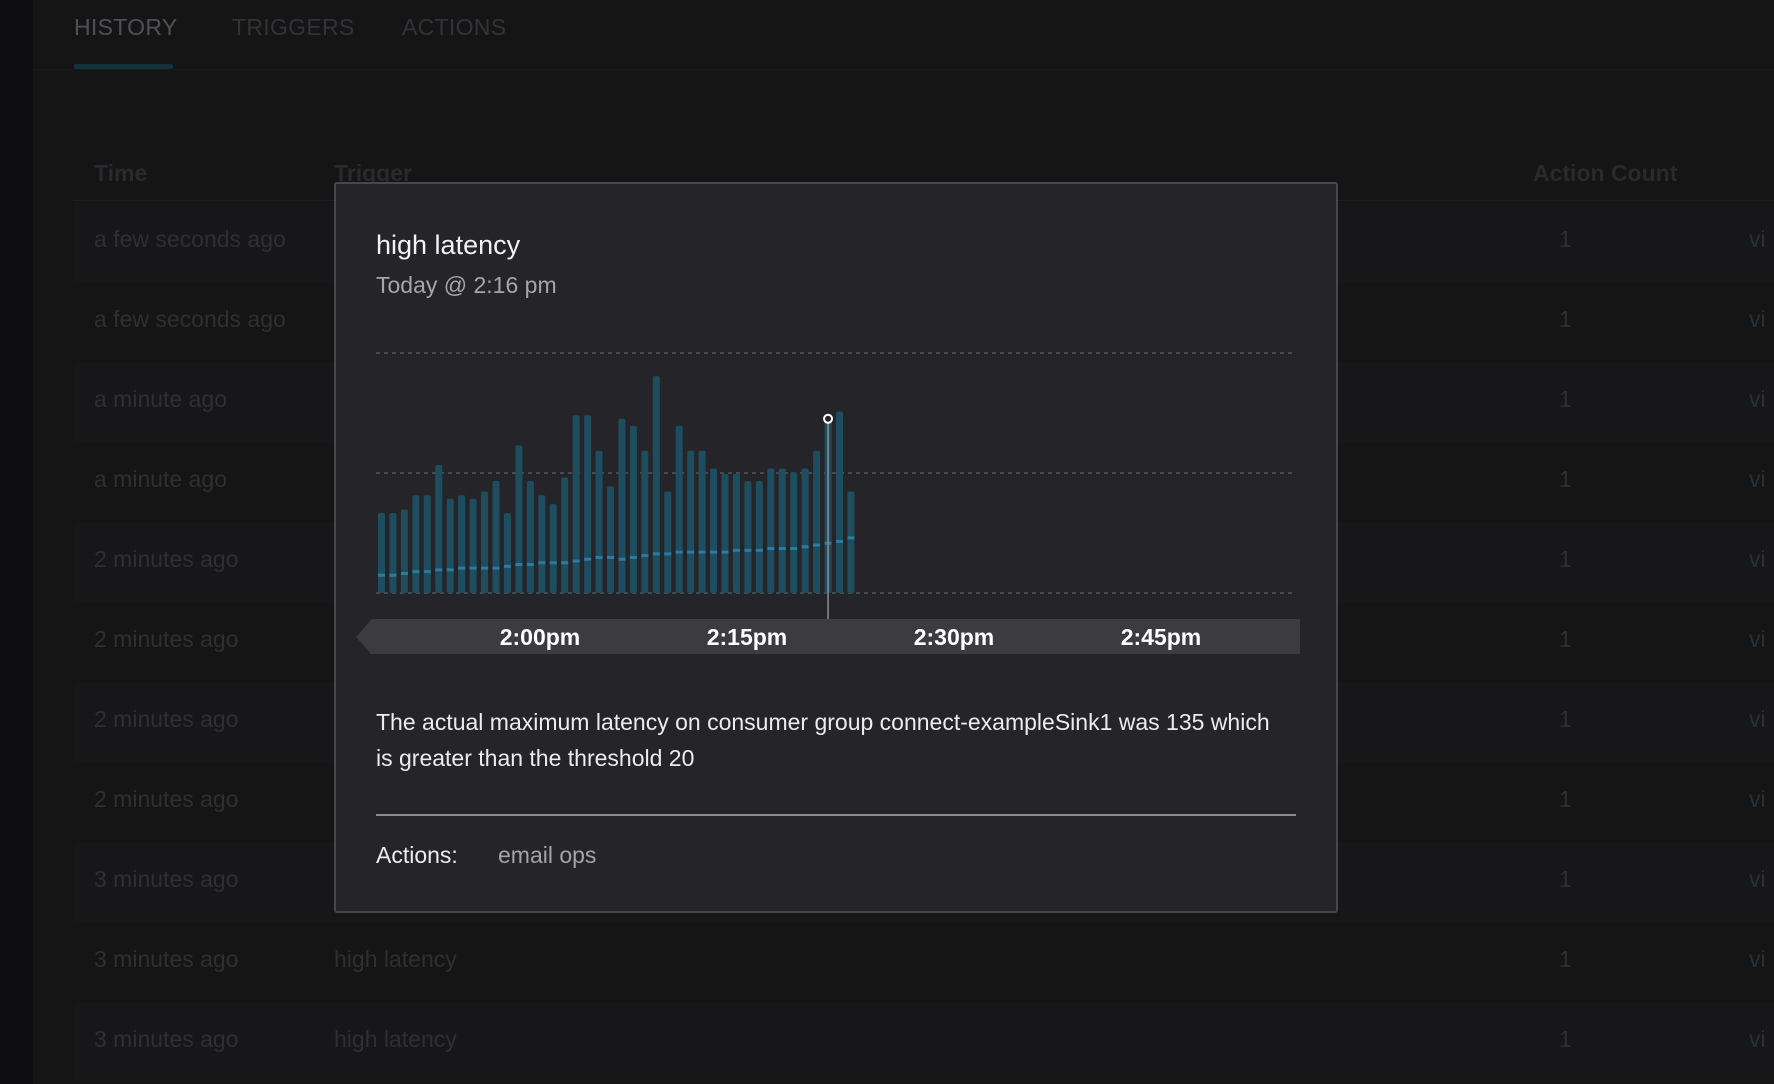  I want to click on chart-cursor-point, so click(828, 418).